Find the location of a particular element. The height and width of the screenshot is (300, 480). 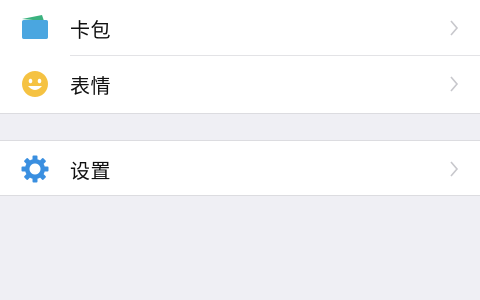

gear-icon is located at coordinates (35, 169).